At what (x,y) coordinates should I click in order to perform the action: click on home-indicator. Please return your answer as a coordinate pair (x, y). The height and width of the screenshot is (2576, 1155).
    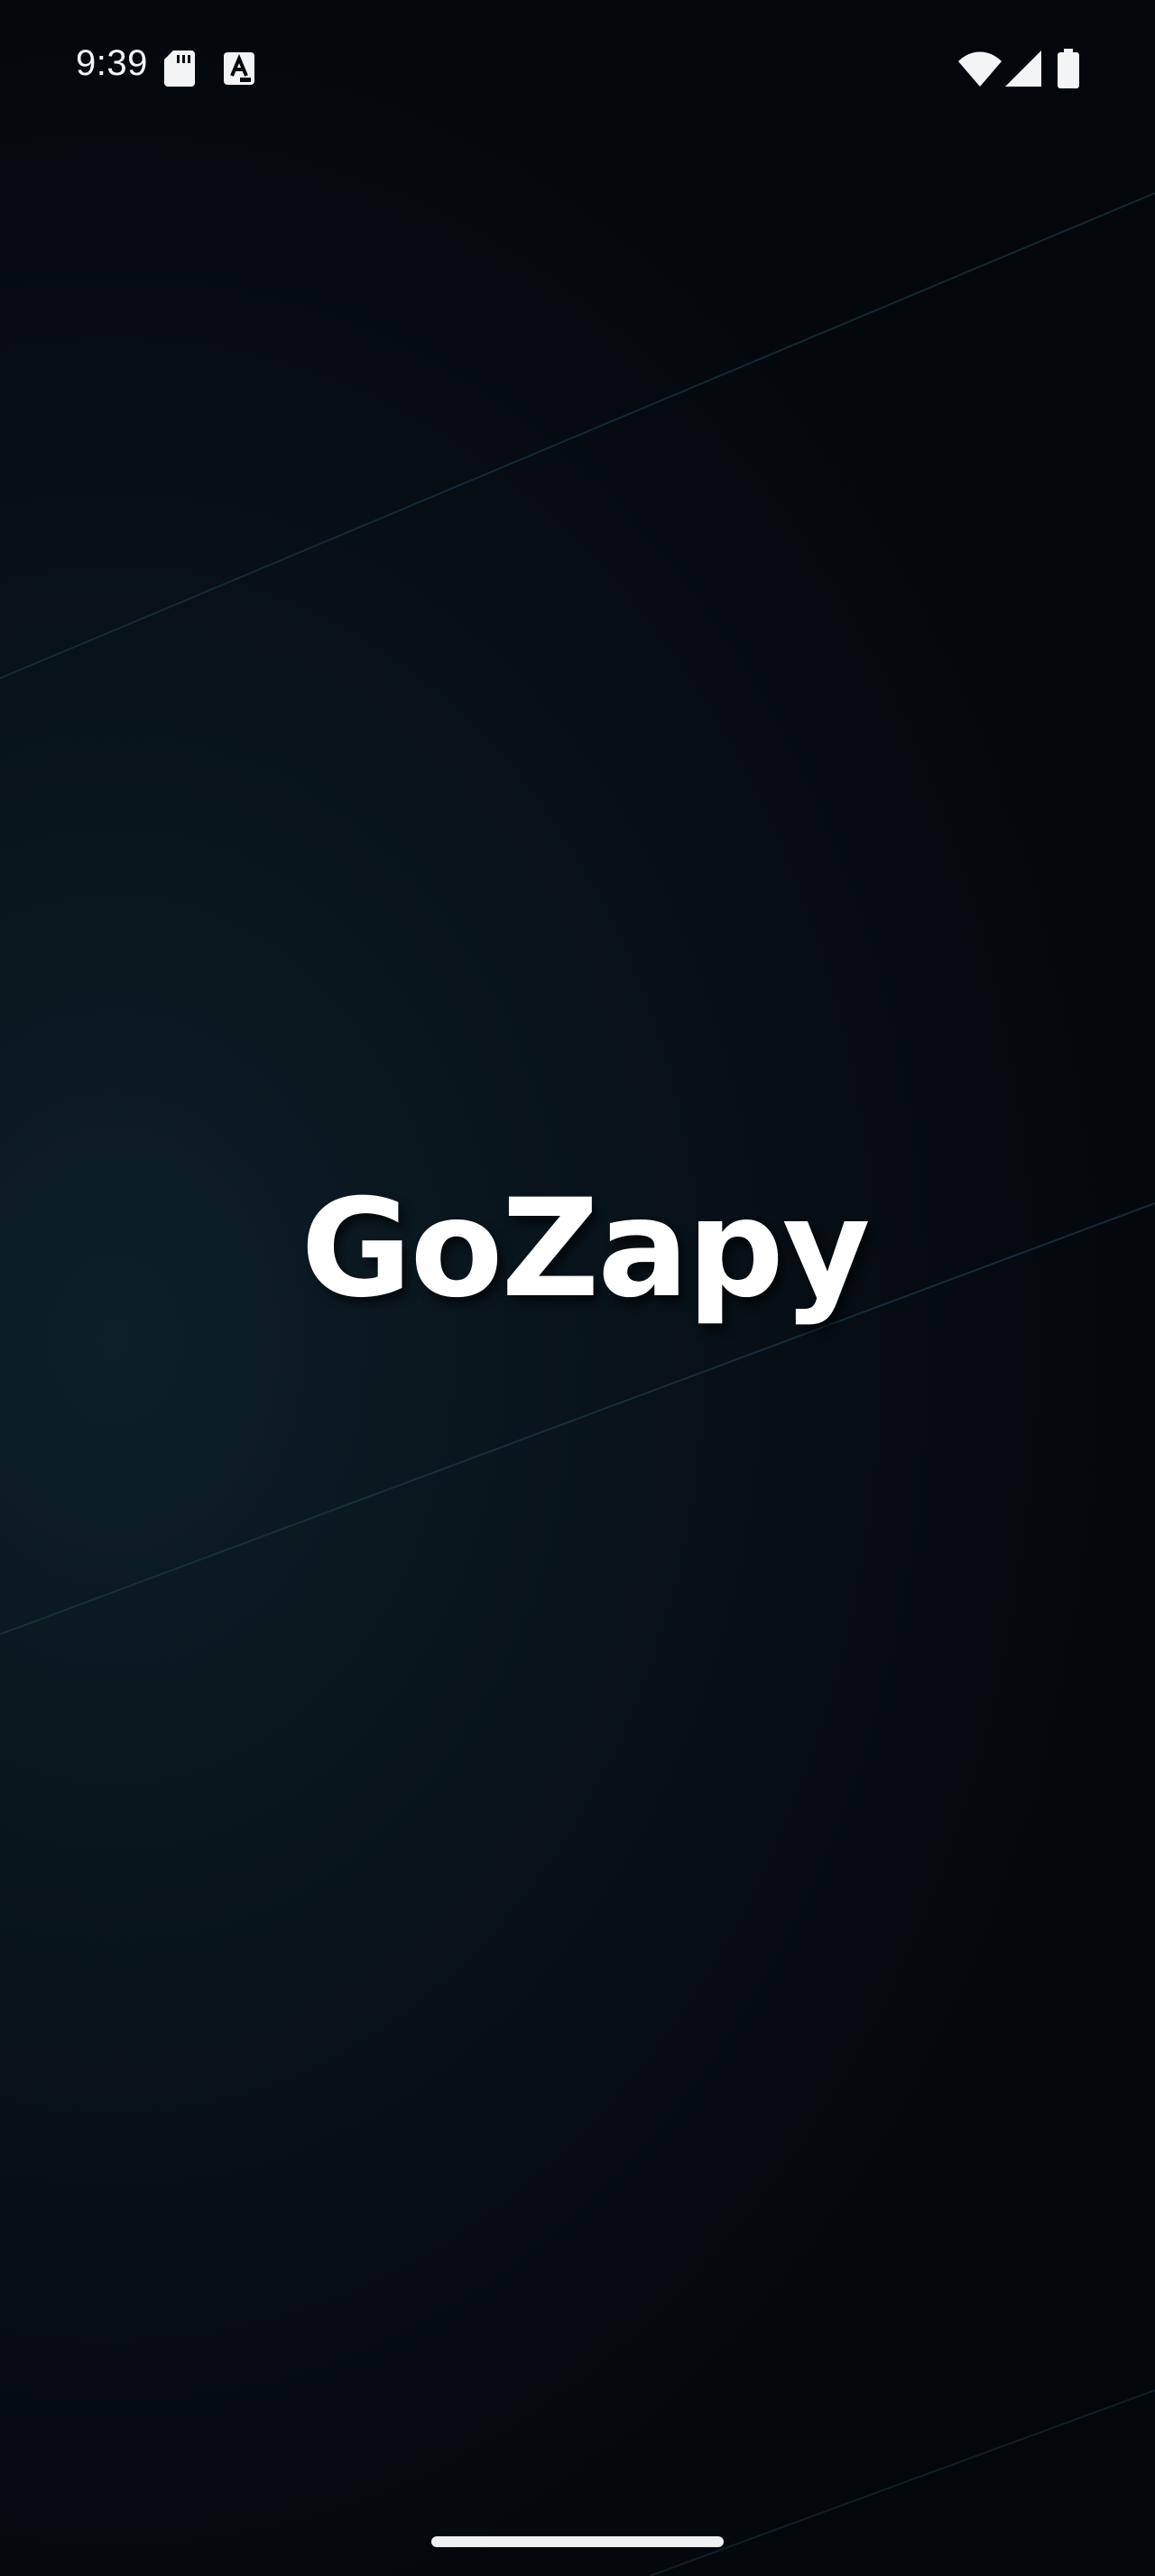
    Looking at the image, I should click on (577, 2541).